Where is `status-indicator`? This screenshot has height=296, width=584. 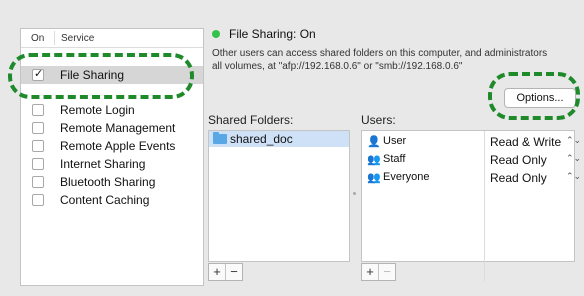
status-indicator is located at coordinates (216, 34).